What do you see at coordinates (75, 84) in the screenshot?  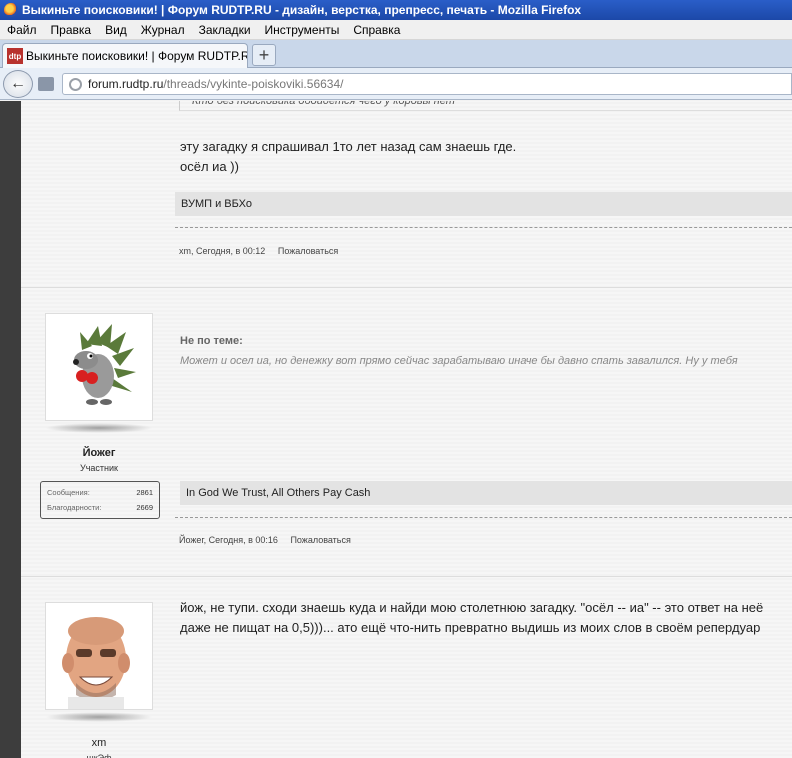 I see `globe-icon` at bounding box center [75, 84].